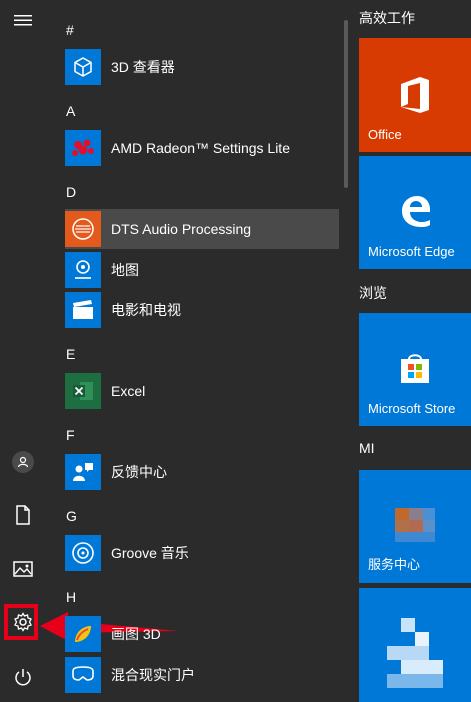 Image resolution: width=471 pixels, height=702 pixels. What do you see at coordinates (394, 564) in the screenshot?
I see `tile-label: 服务中心` at bounding box center [394, 564].